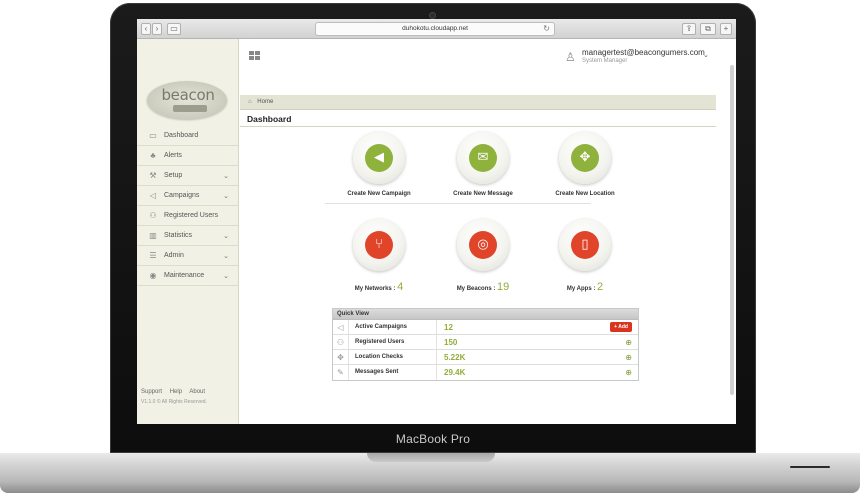 This screenshot has width=860, height=496. Describe the element at coordinates (474, 172) in the screenshot. I see `create-message-tile: ✉ Create New Message` at that location.